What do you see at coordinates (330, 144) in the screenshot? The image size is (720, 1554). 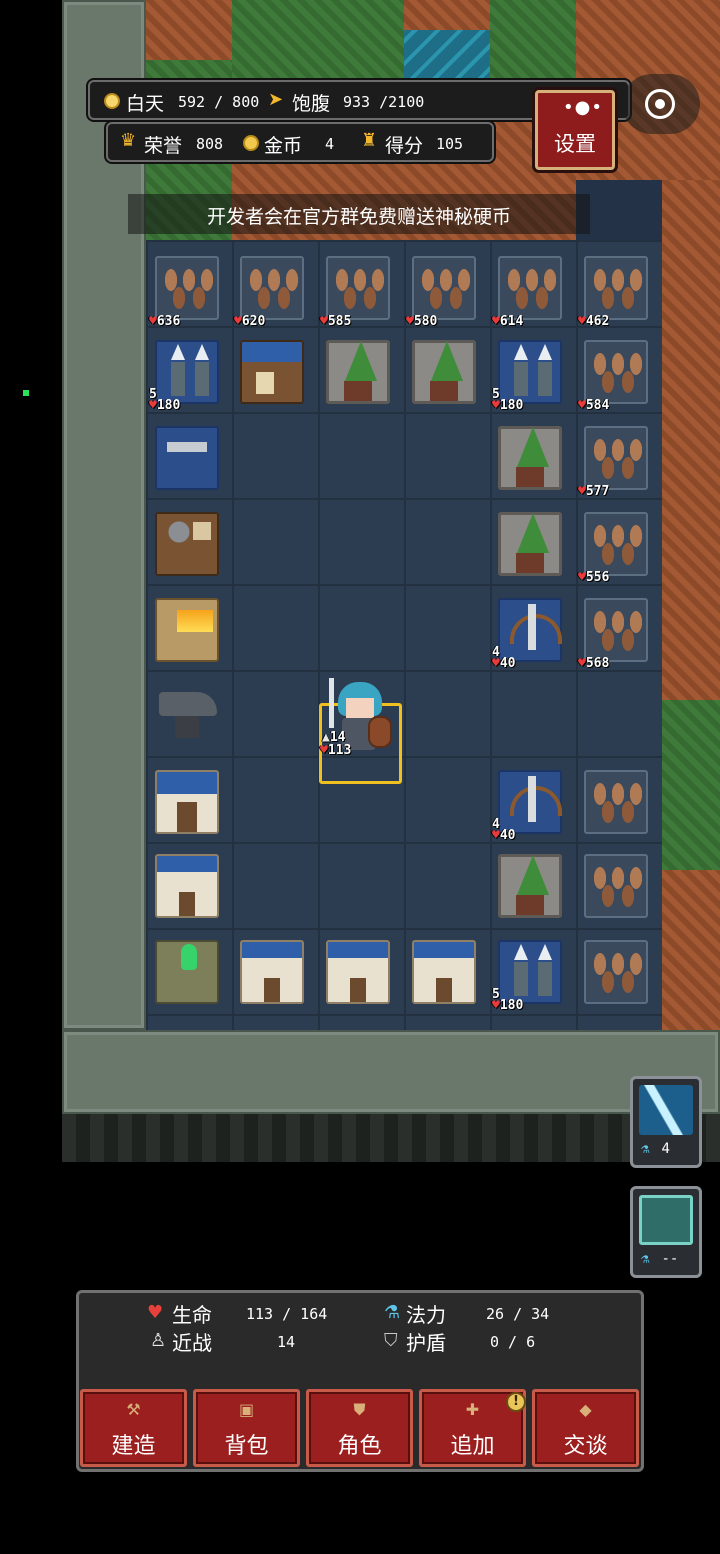 I see `gold-value: 4` at bounding box center [330, 144].